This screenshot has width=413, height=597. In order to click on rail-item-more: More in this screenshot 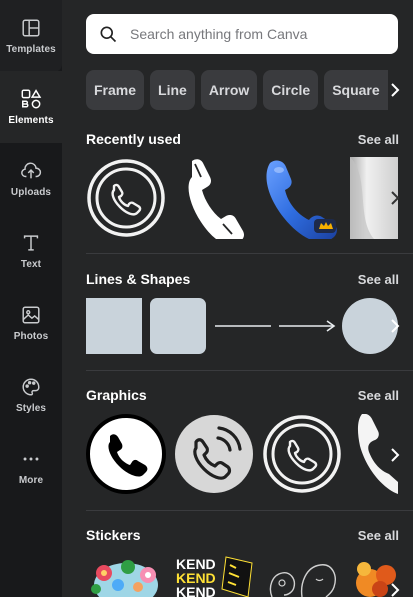, I will do `click(31, 467)`.